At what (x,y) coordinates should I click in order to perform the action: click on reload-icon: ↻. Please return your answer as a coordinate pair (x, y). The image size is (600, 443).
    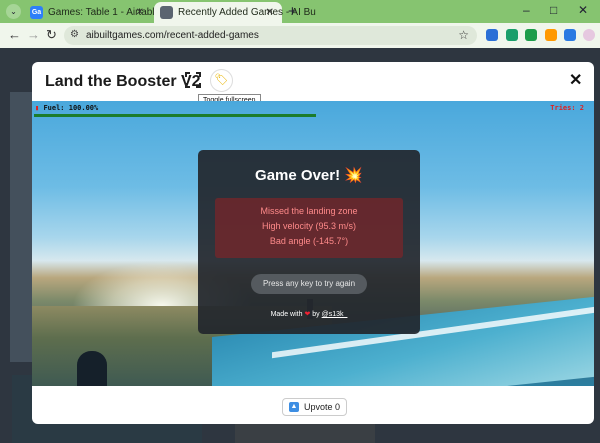
    Looking at the image, I should click on (51, 35).